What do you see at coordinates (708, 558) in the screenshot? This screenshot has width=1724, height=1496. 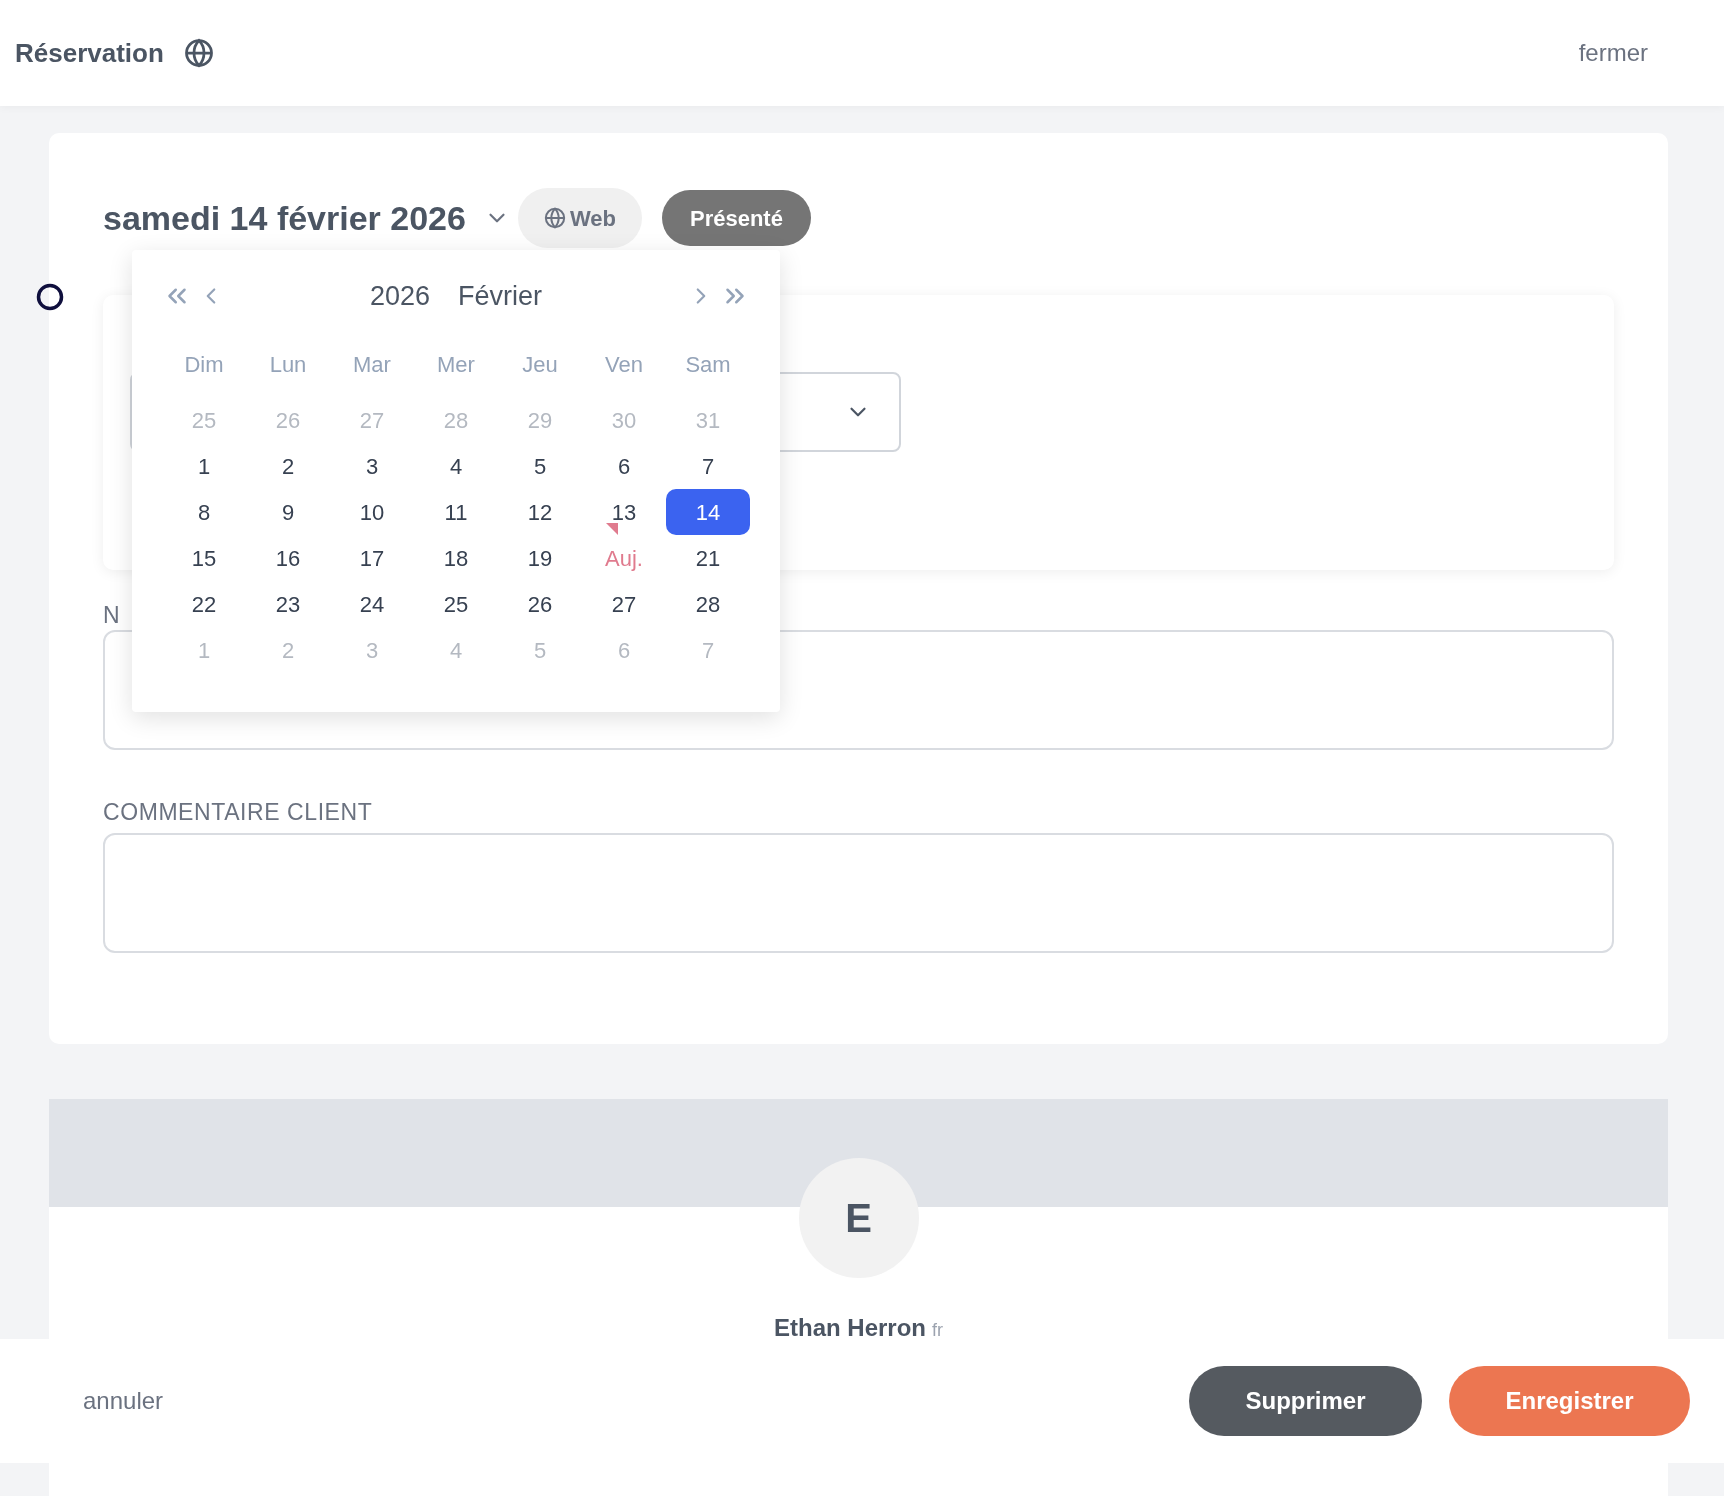 I see `calendar-day: 21` at bounding box center [708, 558].